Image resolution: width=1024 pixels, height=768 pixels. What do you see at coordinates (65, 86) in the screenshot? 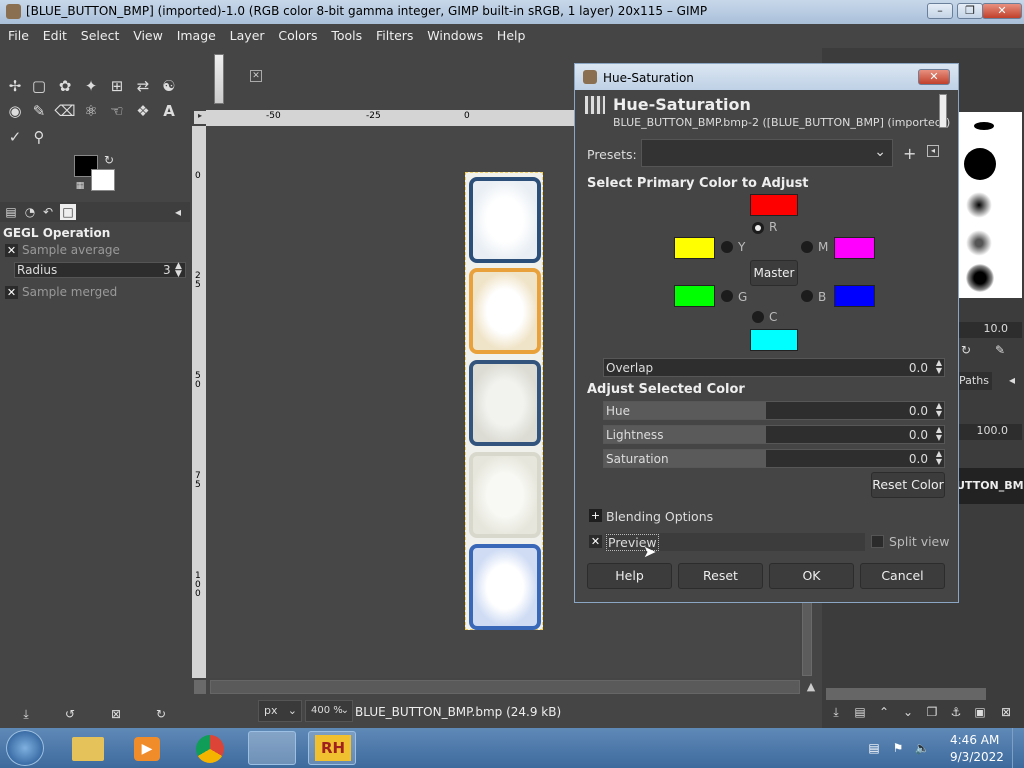
I see `lasso-icon: ✿` at bounding box center [65, 86].